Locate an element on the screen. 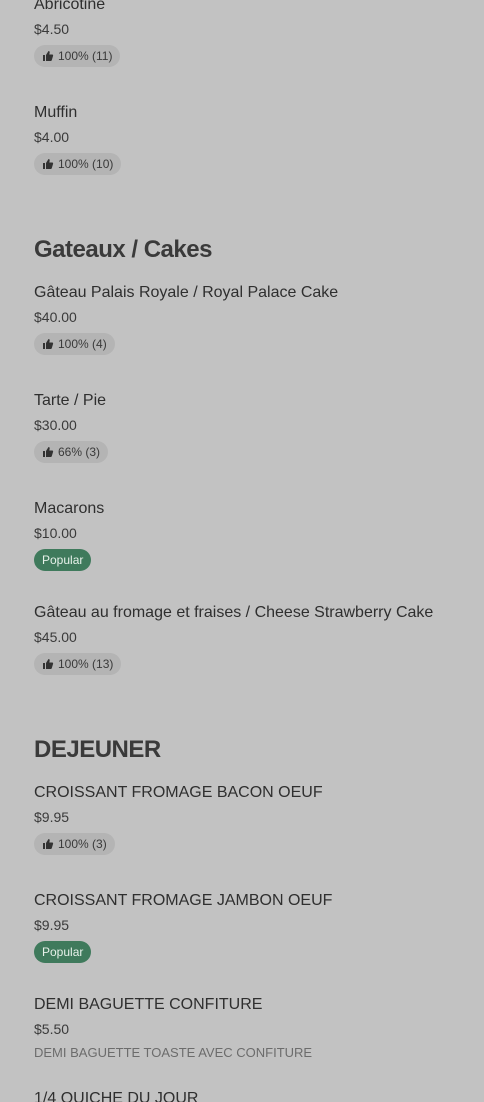  rating-text: 66% (3) is located at coordinates (79, 452).